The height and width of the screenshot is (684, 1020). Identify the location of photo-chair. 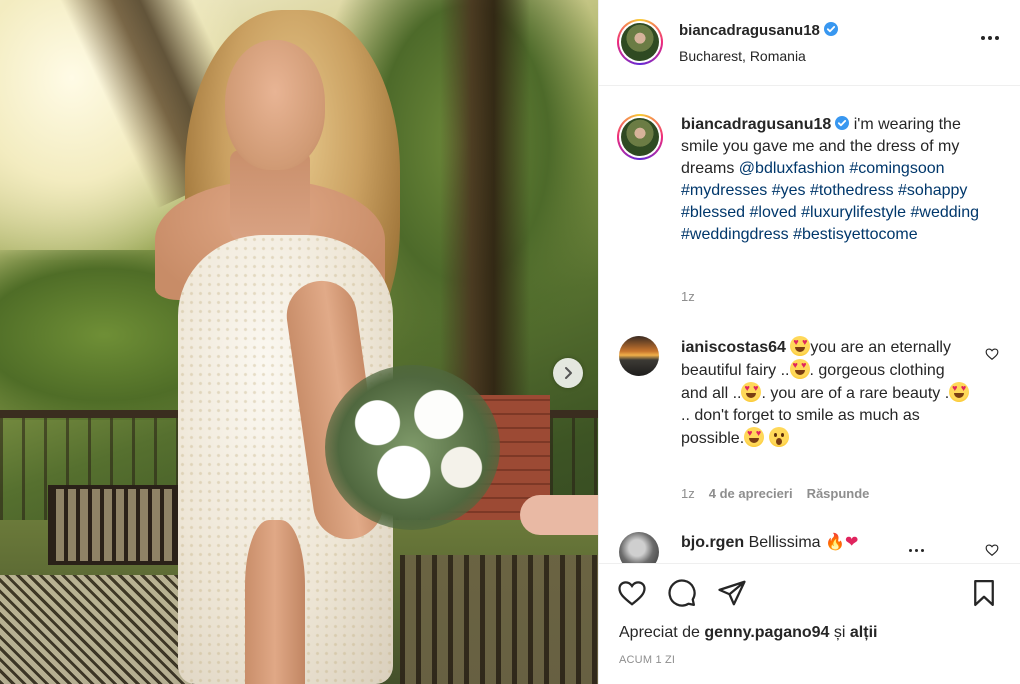
(113, 525).